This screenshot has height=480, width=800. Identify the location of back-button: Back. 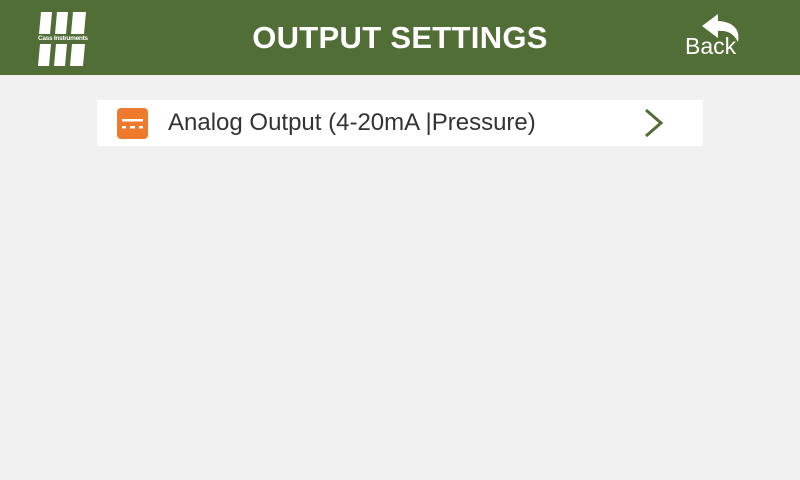
(715, 38).